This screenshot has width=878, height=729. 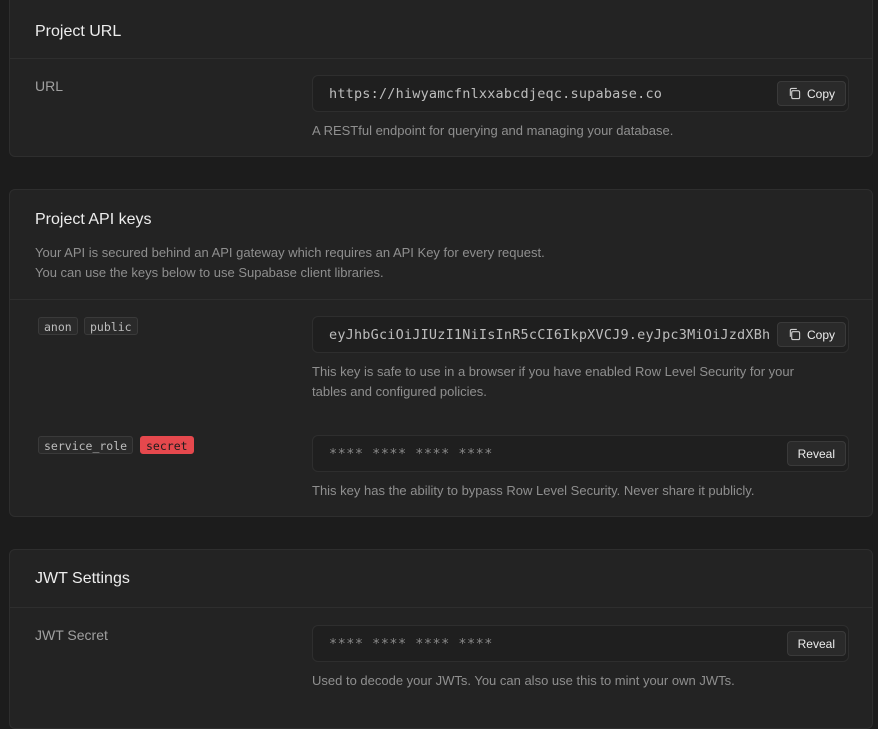 I want to click on reveal-jwt-secret-label: Reveal, so click(x=816, y=644).